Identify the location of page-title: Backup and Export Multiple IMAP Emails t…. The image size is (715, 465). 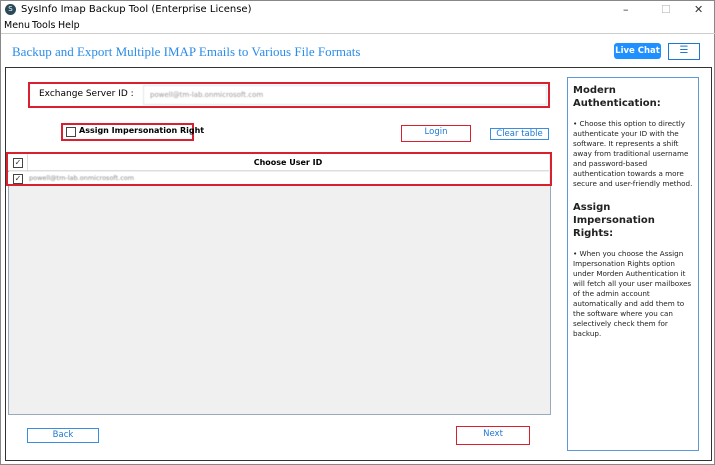
(186, 51).